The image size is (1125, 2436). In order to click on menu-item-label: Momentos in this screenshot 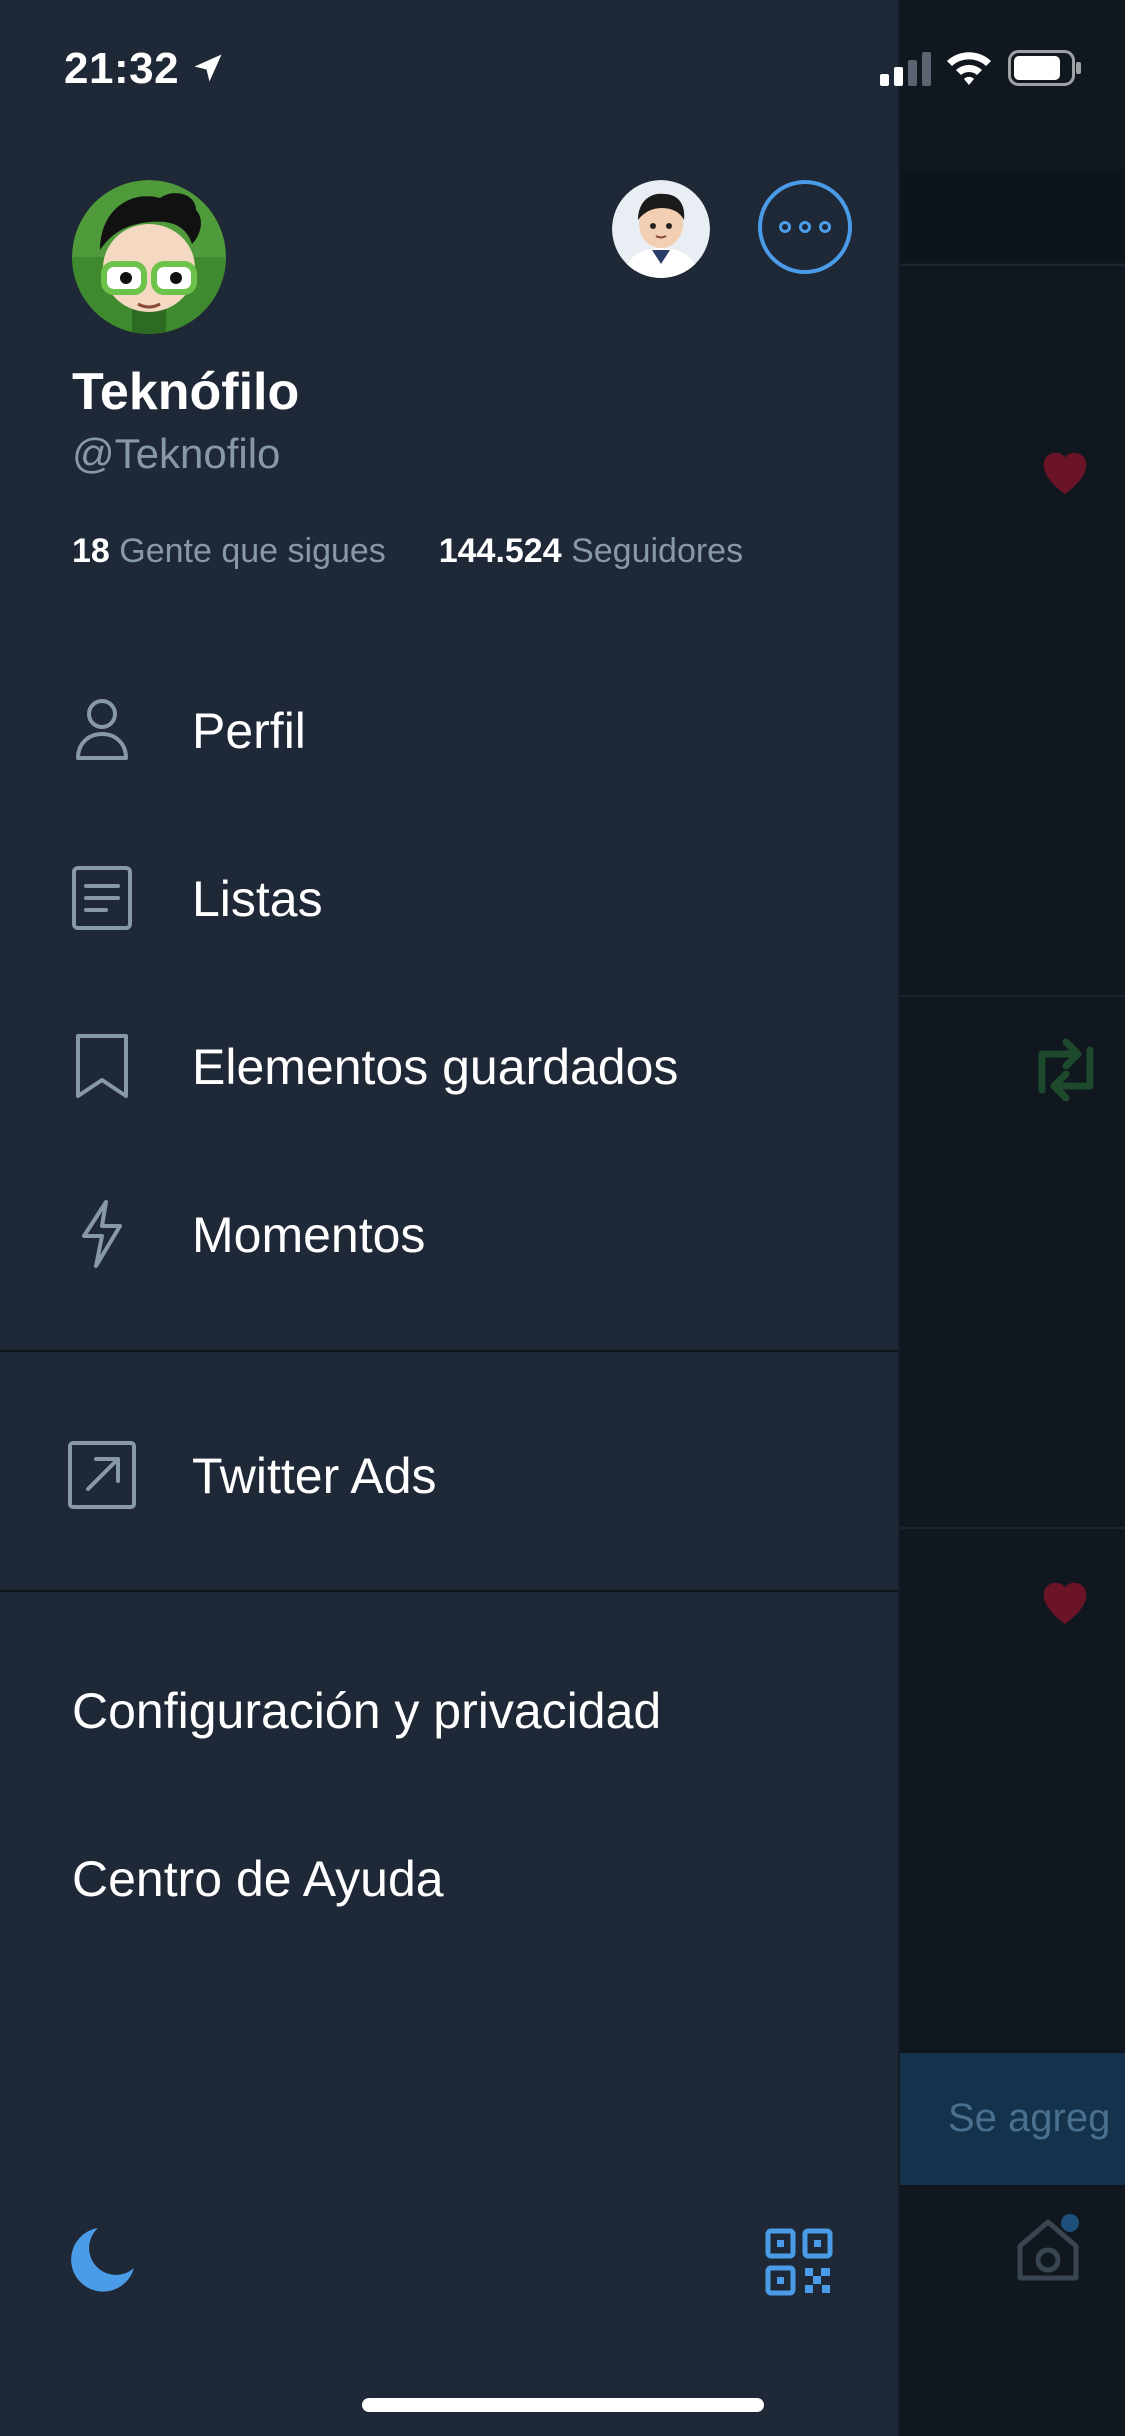, I will do `click(309, 1235)`.